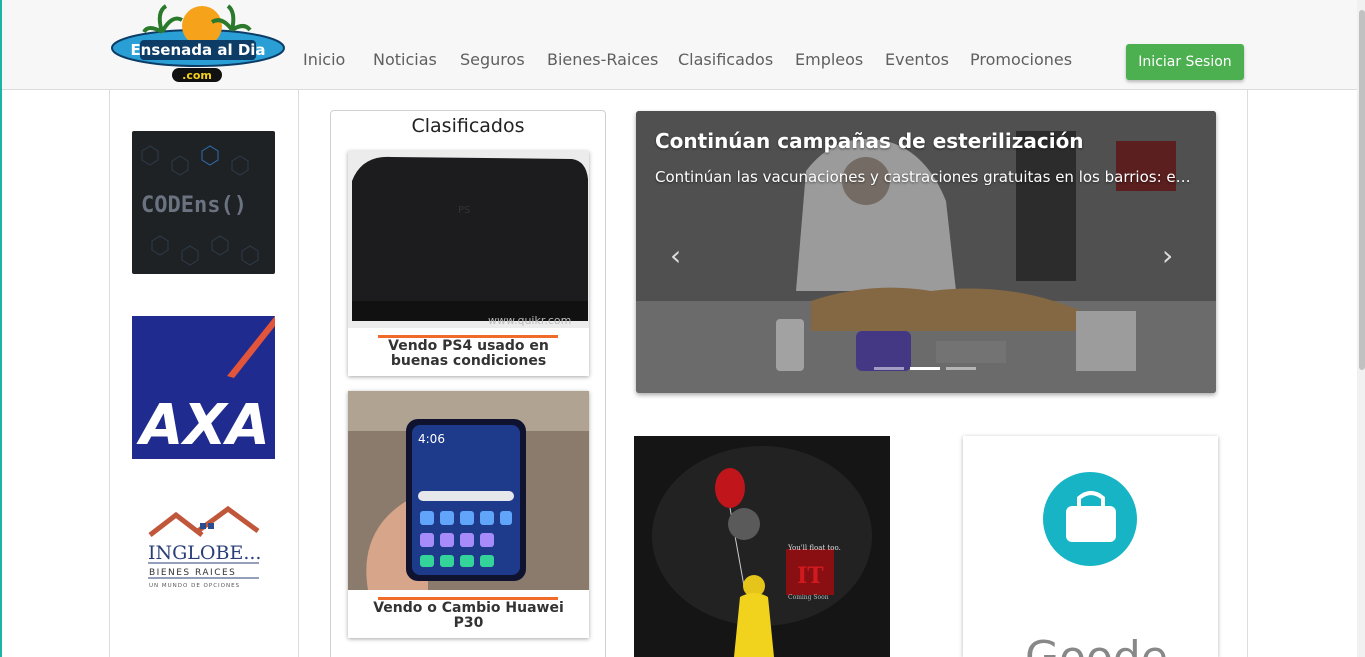 This screenshot has width=1365, height=657. I want to click on ad-axa: AXA, so click(203, 387).